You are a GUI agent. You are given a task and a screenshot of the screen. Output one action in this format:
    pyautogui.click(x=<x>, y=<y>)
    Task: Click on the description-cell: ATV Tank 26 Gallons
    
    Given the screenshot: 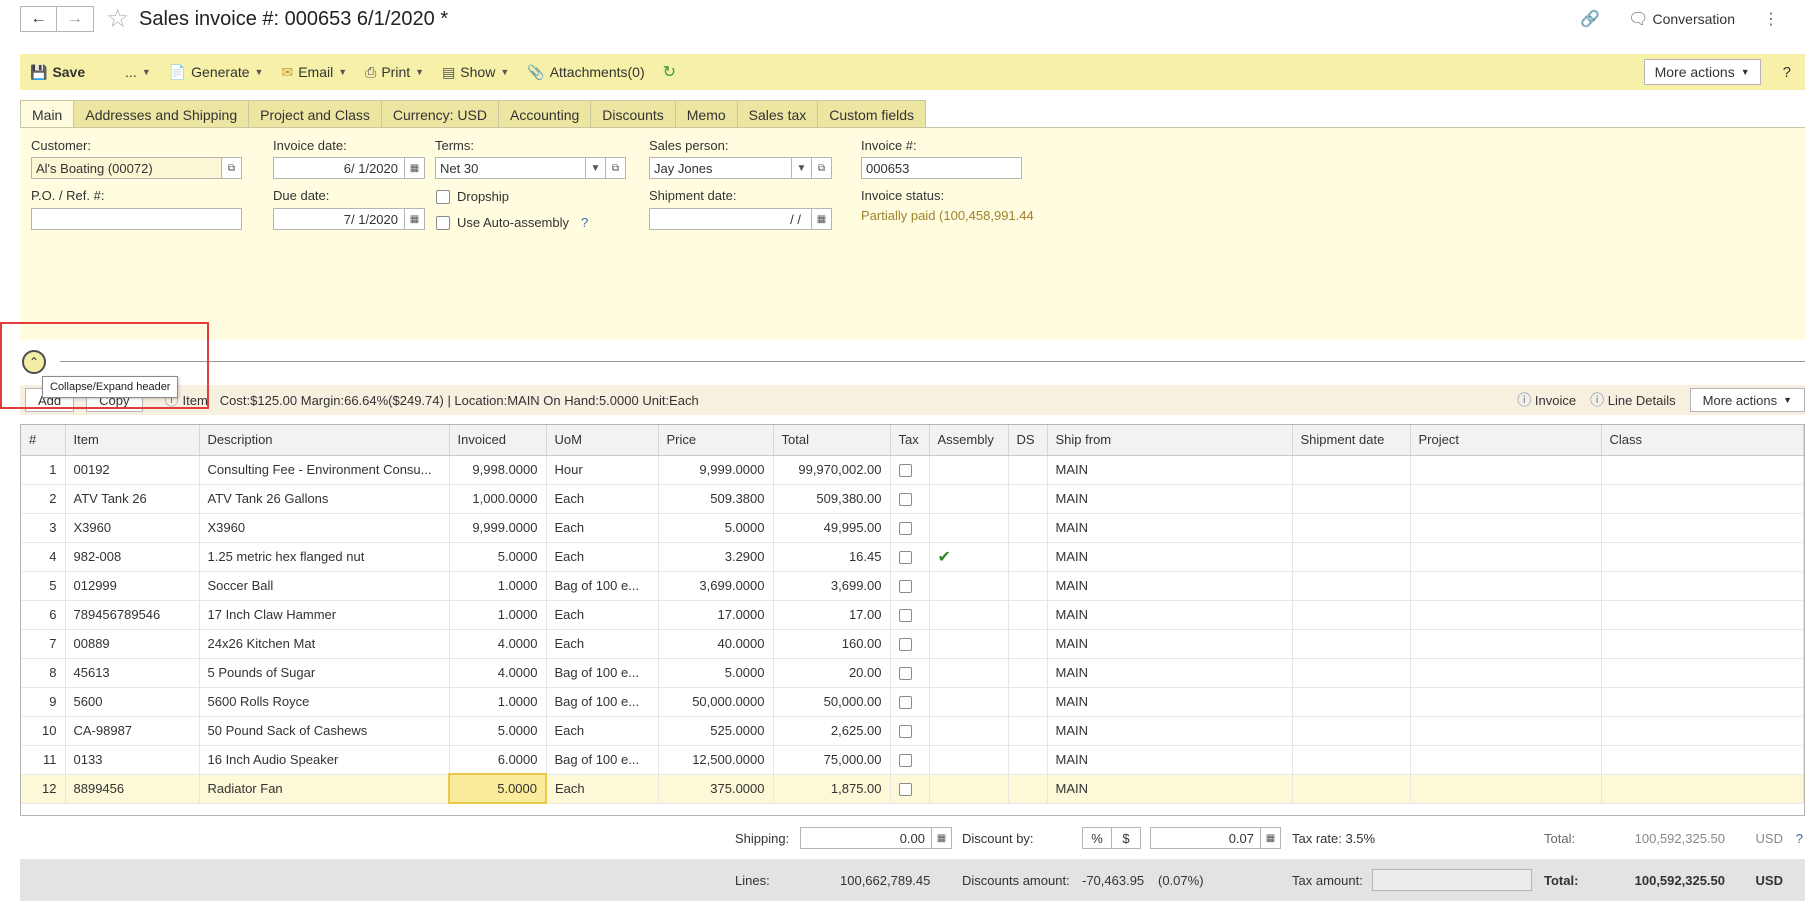 What is the action you would take?
    pyautogui.click(x=324, y=499)
    